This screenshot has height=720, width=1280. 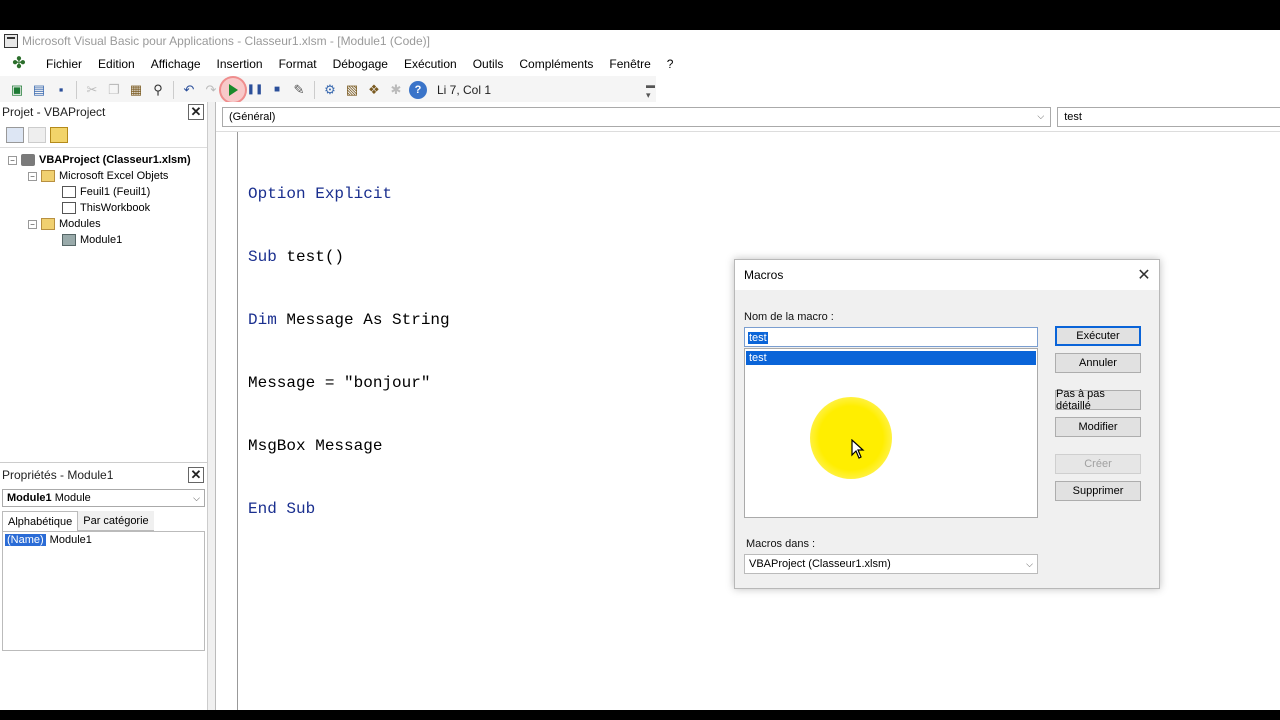 I want to click on step-into-button: Pas à pas détaillé, so click(x=1098, y=400).